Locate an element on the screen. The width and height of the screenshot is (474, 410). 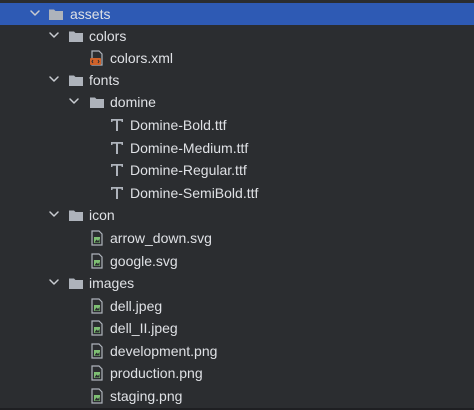
tree-node-staging-png: staging.png is located at coordinates (237, 396).